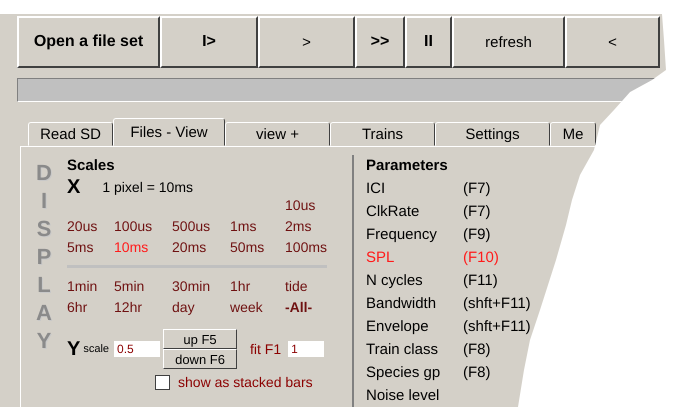  Describe the element at coordinates (201, 286) in the screenshot. I see `scale-option: 30min` at that location.